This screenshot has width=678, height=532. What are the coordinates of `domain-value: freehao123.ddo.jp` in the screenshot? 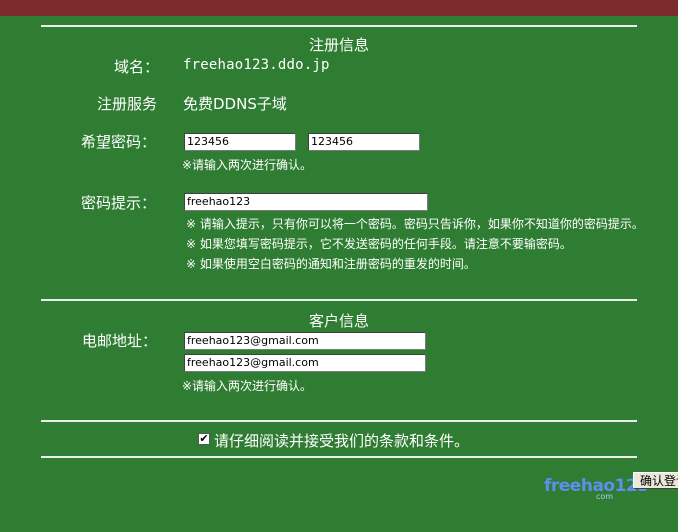 It's located at (256, 65).